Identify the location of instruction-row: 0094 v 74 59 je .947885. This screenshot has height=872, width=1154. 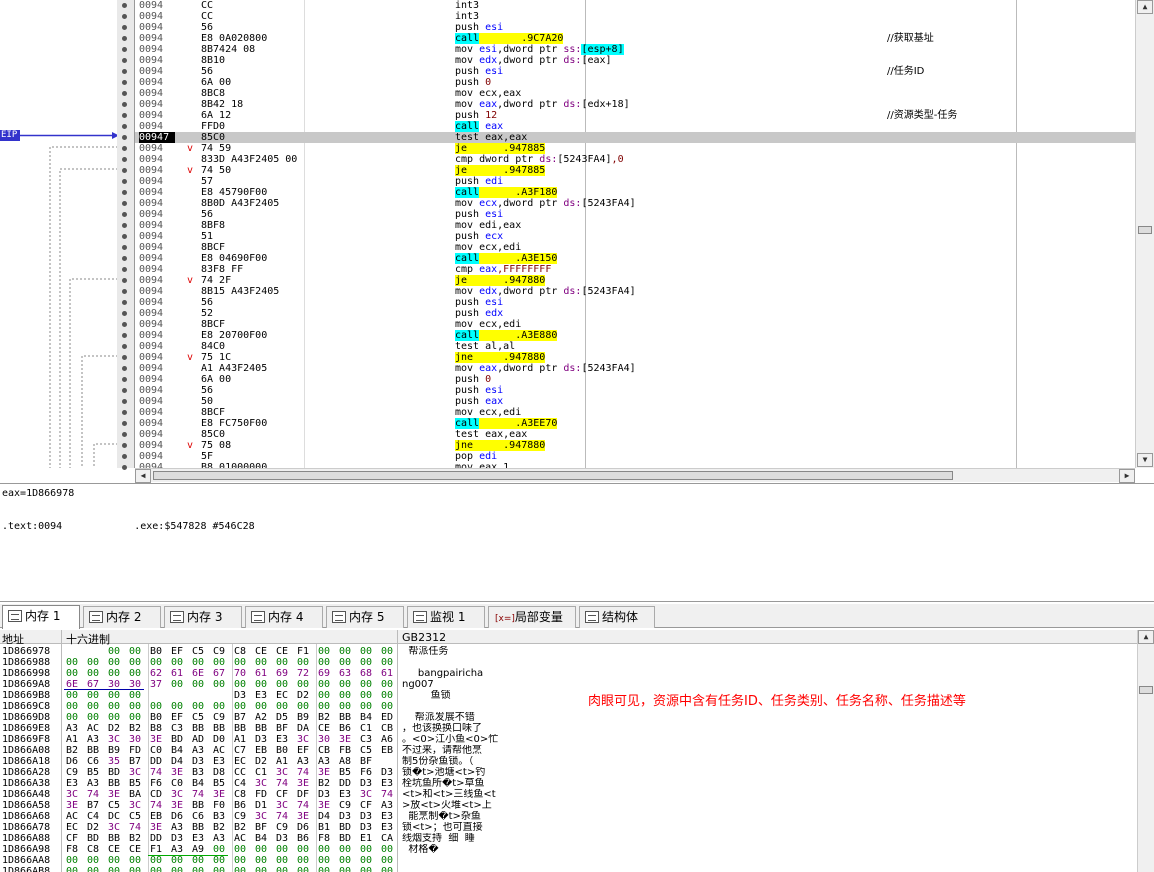
(635, 148).